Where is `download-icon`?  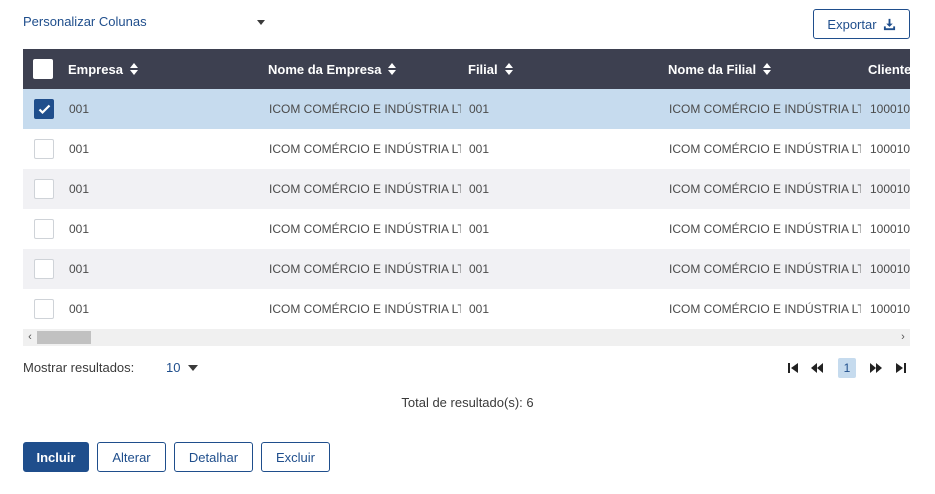
download-icon is located at coordinates (889, 24).